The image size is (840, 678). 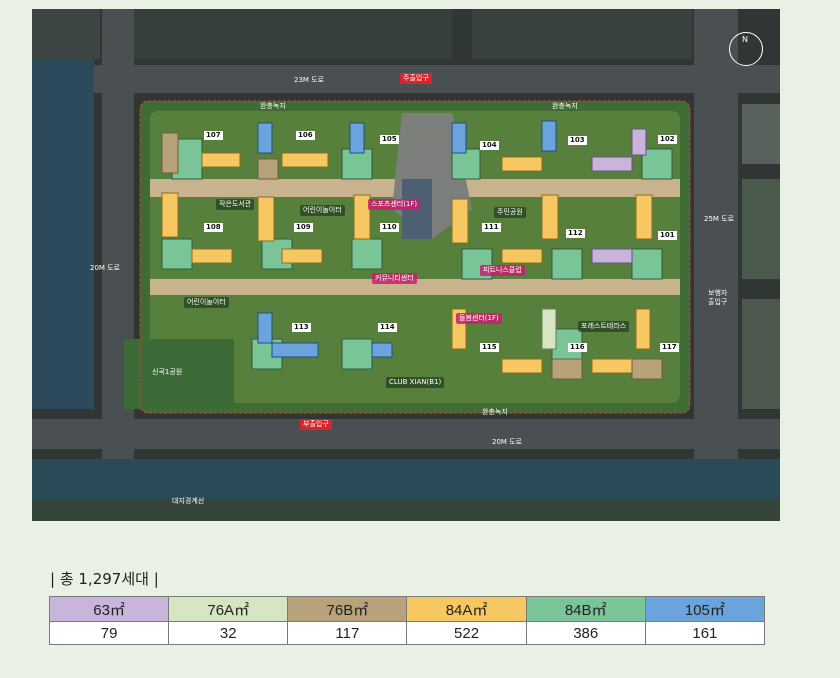 What do you see at coordinates (745, 39) in the screenshot?
I see `compass-north-label: N` at bounding box center [745, 39].